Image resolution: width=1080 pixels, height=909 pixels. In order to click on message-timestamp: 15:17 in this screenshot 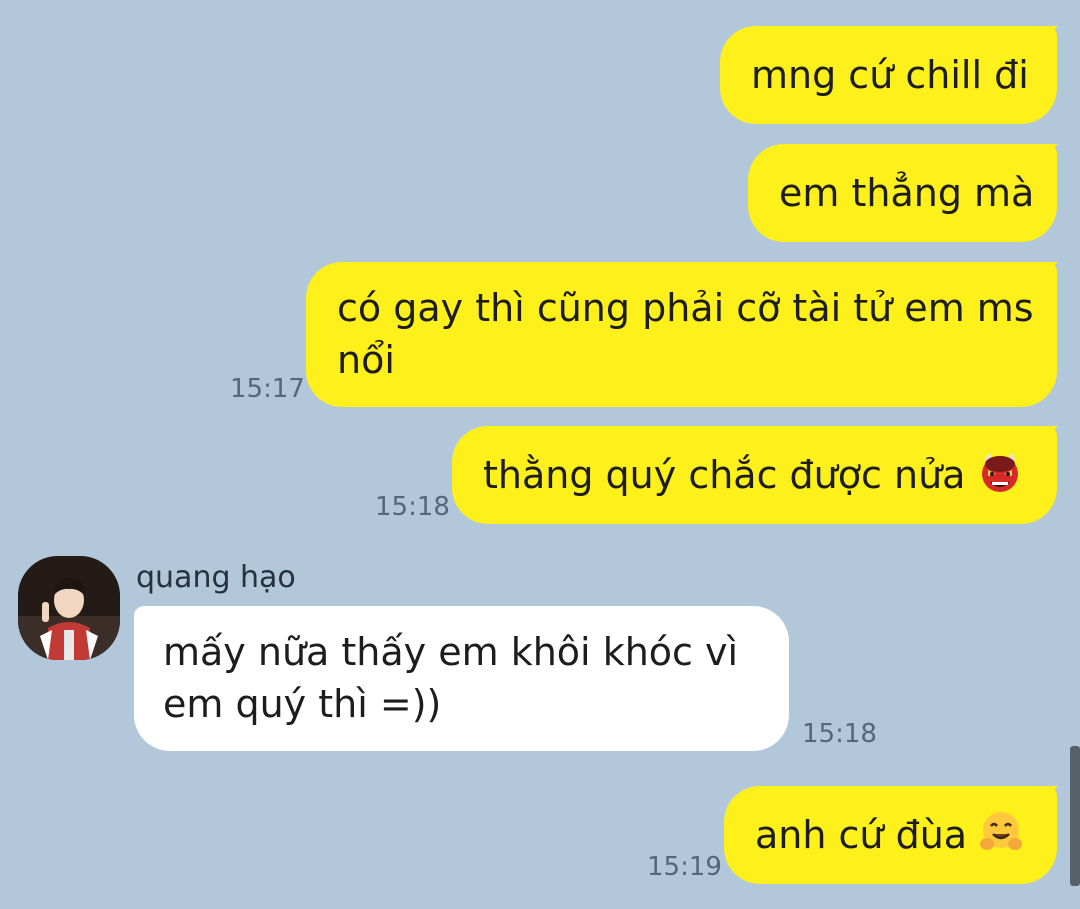, I will do `click(267, 389)`.